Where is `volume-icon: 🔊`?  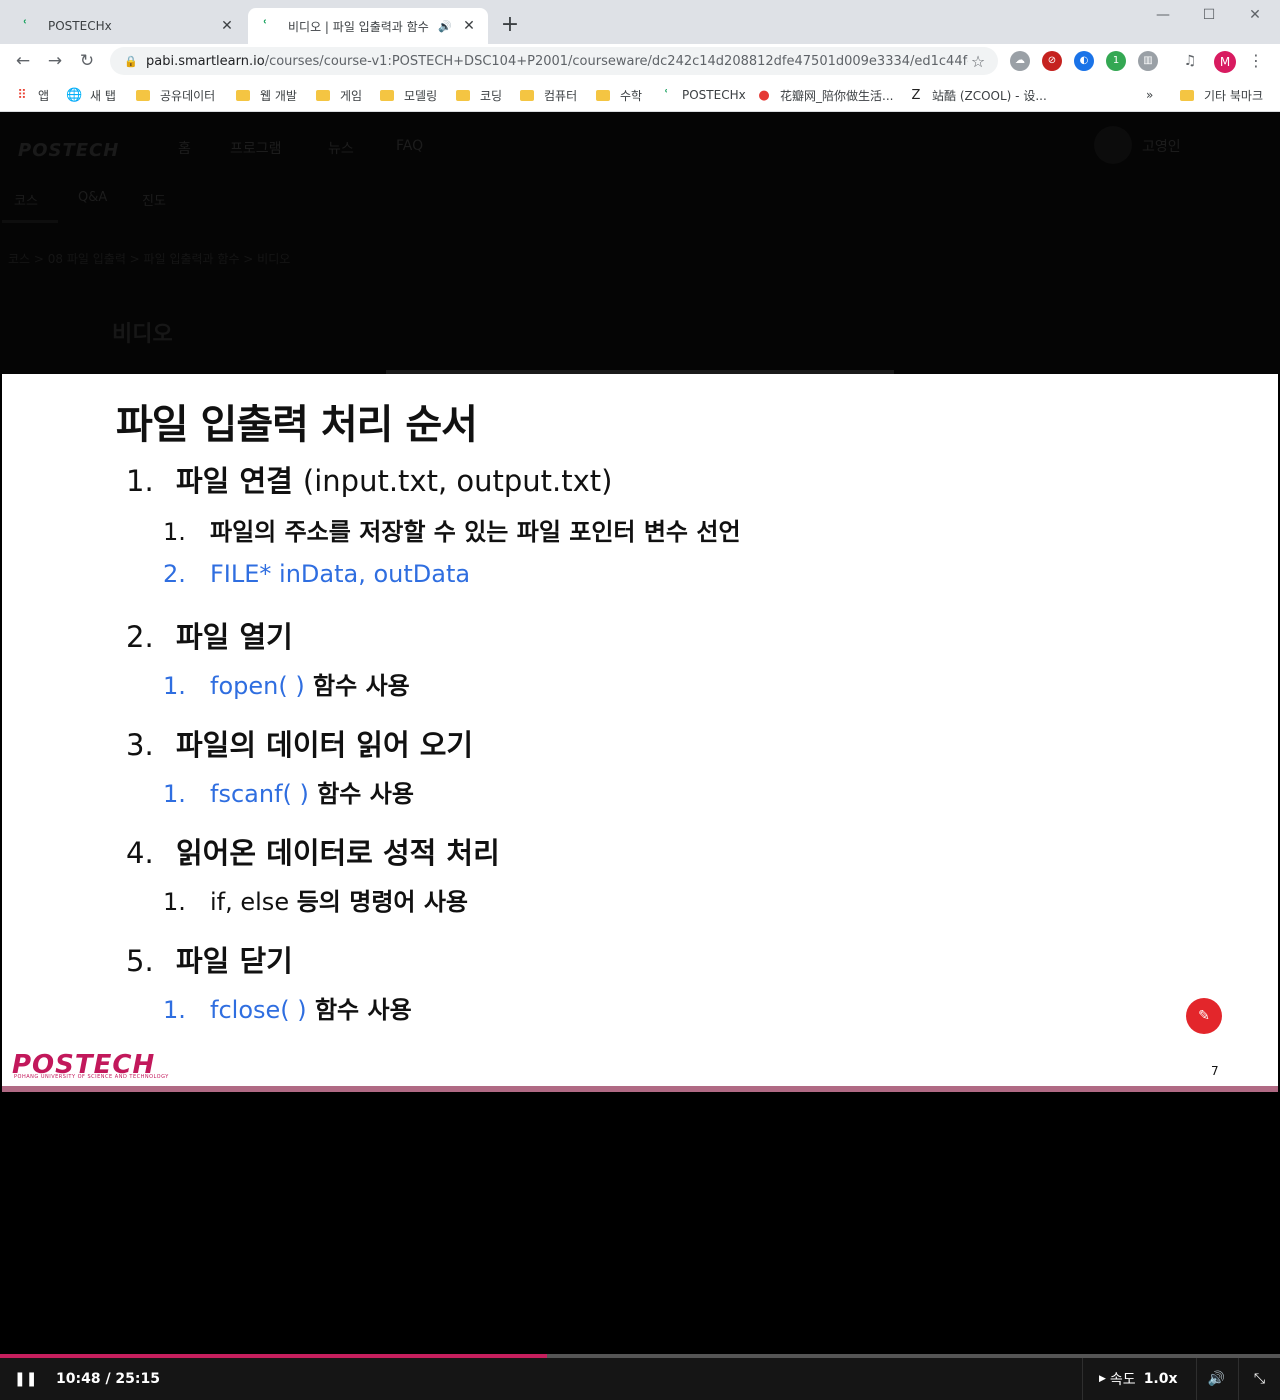
volume-icon: 🔊 is located at coordinates (1216, 1379).